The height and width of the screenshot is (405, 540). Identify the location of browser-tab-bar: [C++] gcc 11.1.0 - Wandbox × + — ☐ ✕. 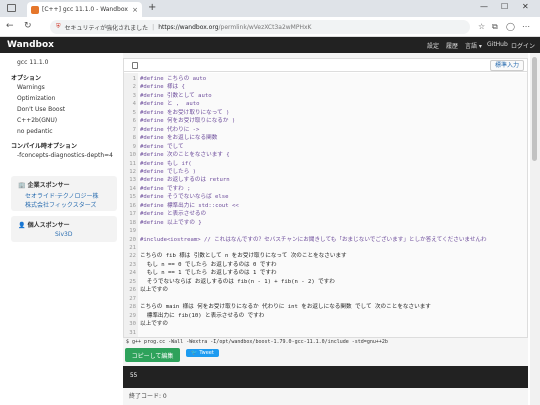
(270, 8).